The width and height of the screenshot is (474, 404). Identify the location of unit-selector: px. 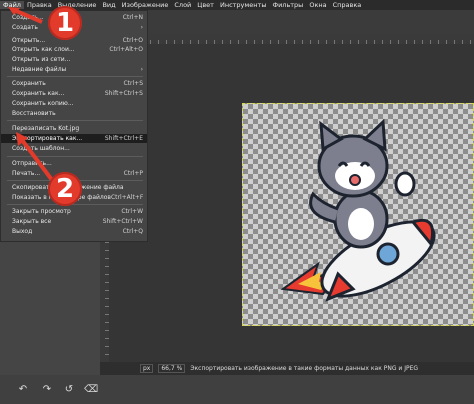
(147, 368).